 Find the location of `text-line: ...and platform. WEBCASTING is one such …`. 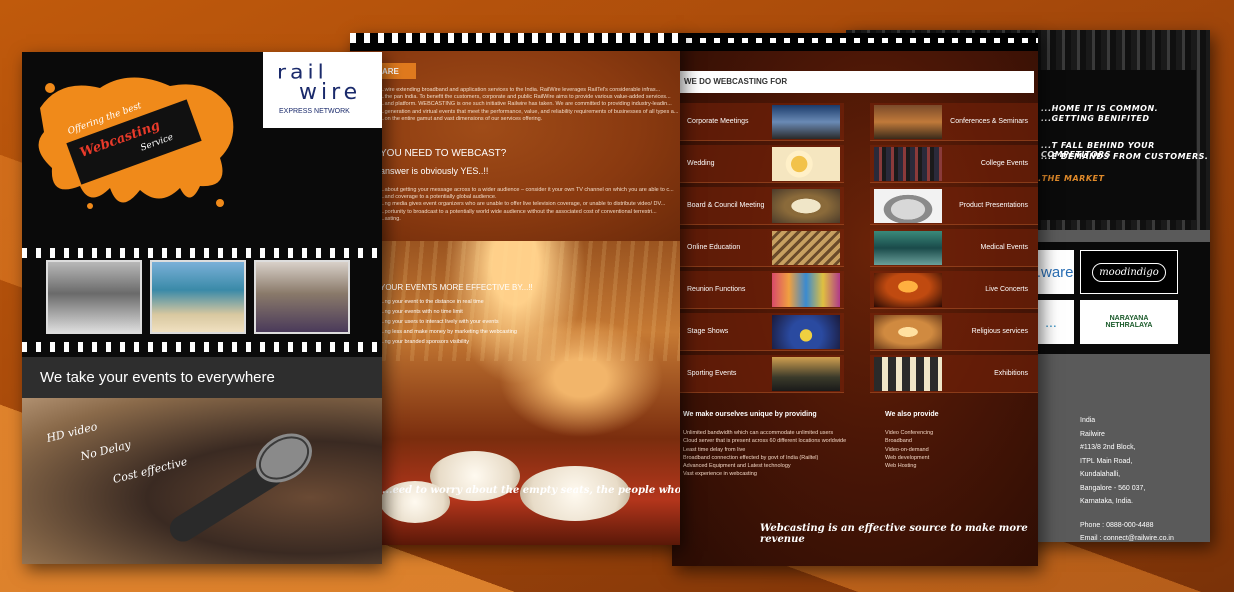

text-line: ...and platform. WEBCASTING is one such … is located at coordinates (526, 104).